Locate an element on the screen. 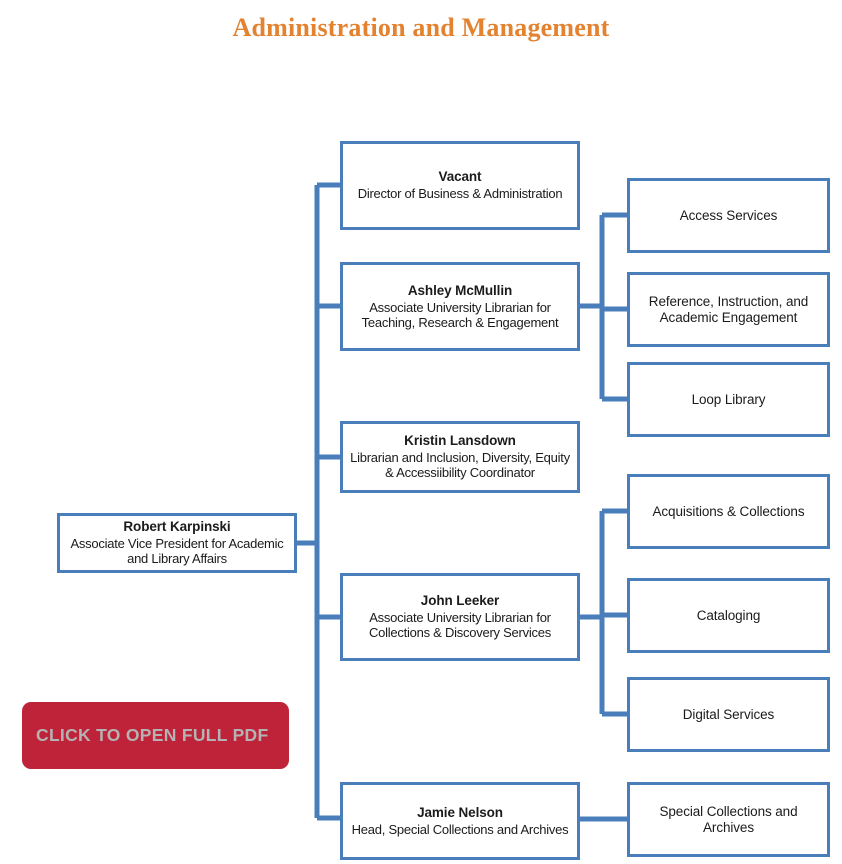  node-name: Jamie Nelson is located at coordinates (460, 812).